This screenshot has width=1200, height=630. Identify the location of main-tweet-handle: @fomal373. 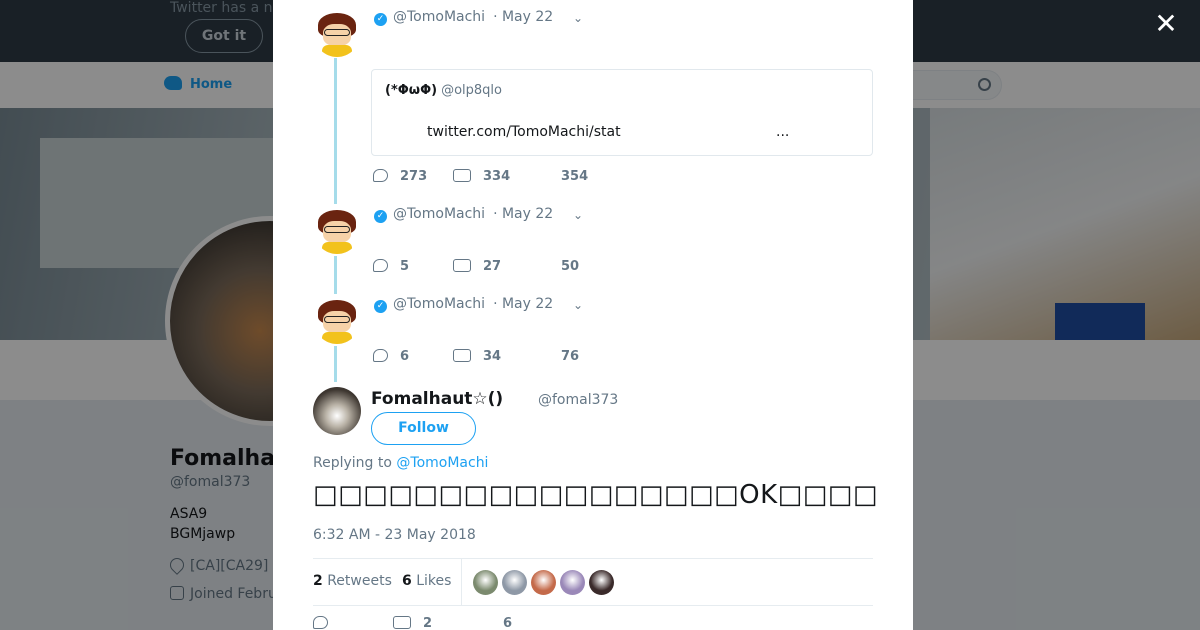
(578, 400).